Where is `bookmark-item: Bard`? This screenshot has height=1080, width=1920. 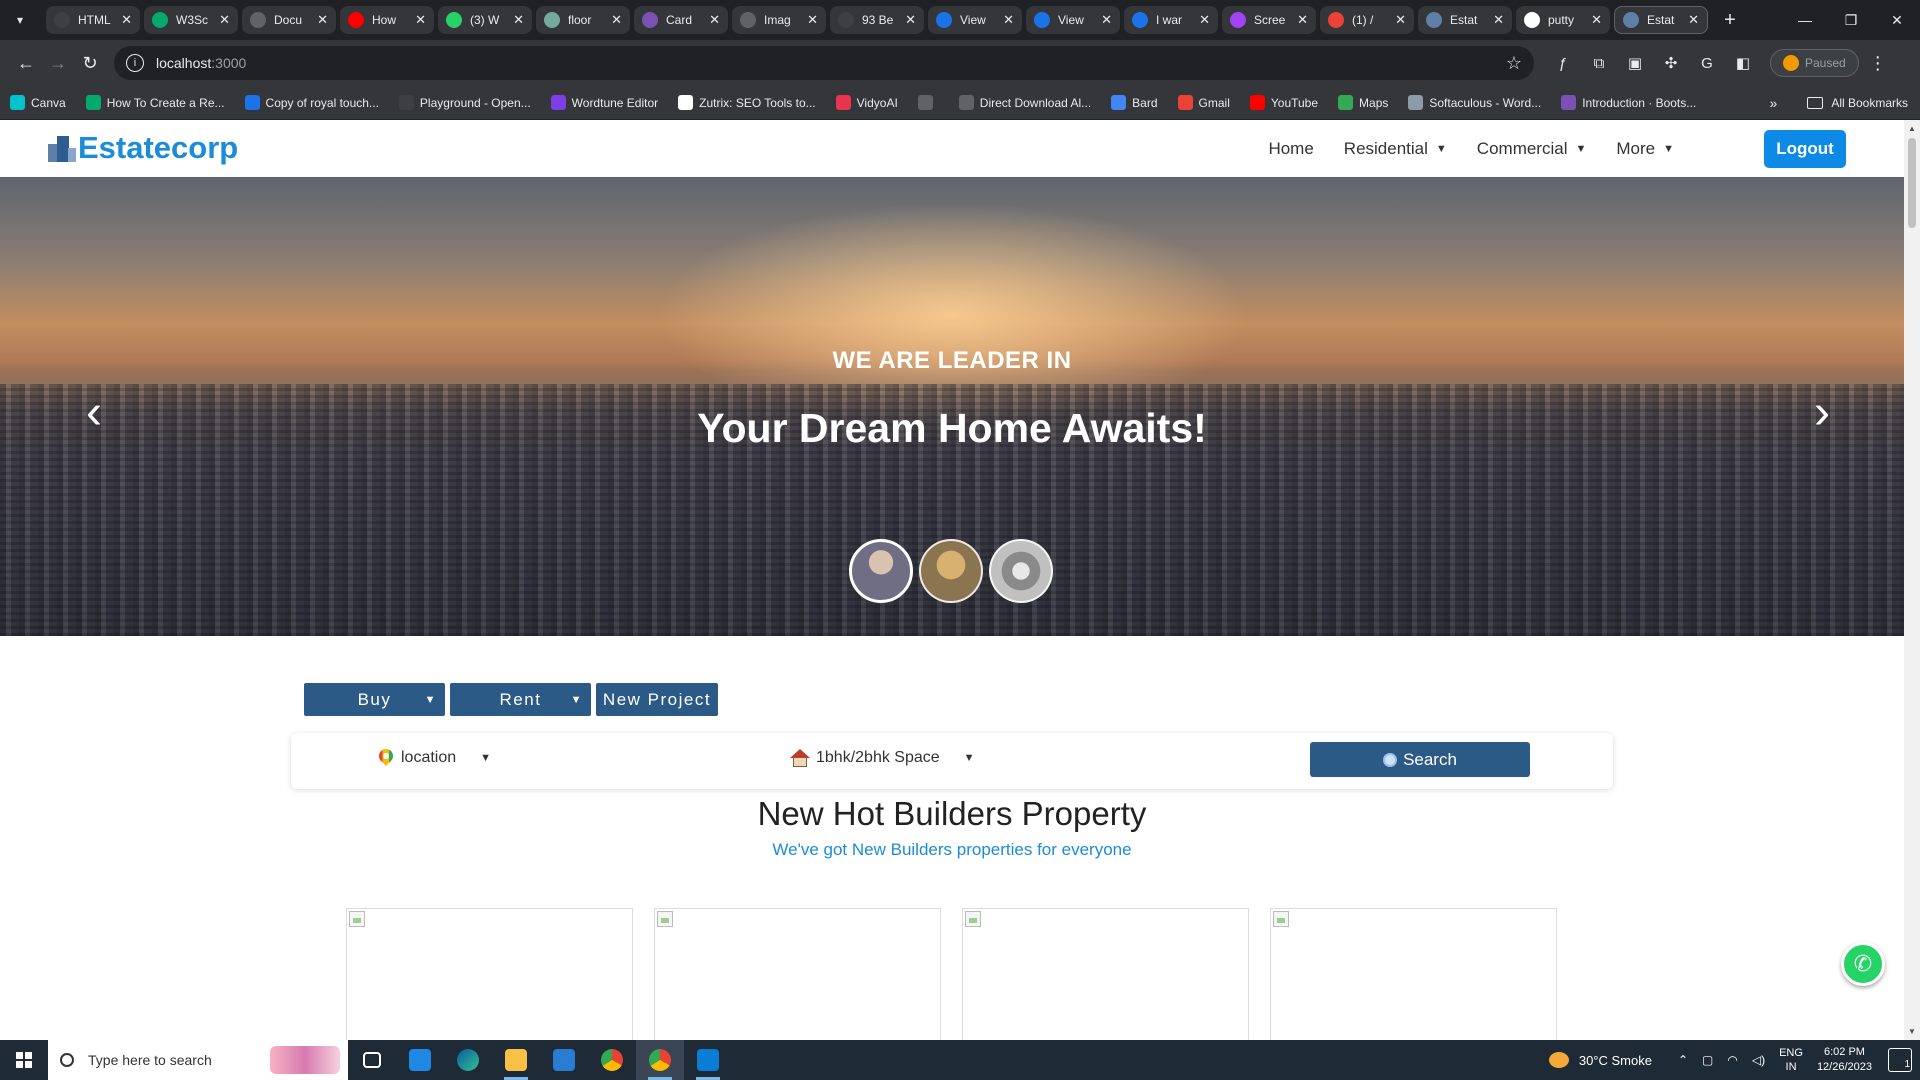
bookmark-item: Bard is located at coordinates (1134, 102).